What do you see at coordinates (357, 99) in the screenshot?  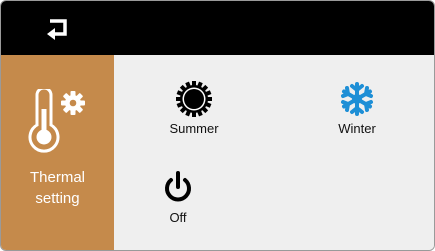 I see `snowflake-icon` at bounding box center [357, 99].